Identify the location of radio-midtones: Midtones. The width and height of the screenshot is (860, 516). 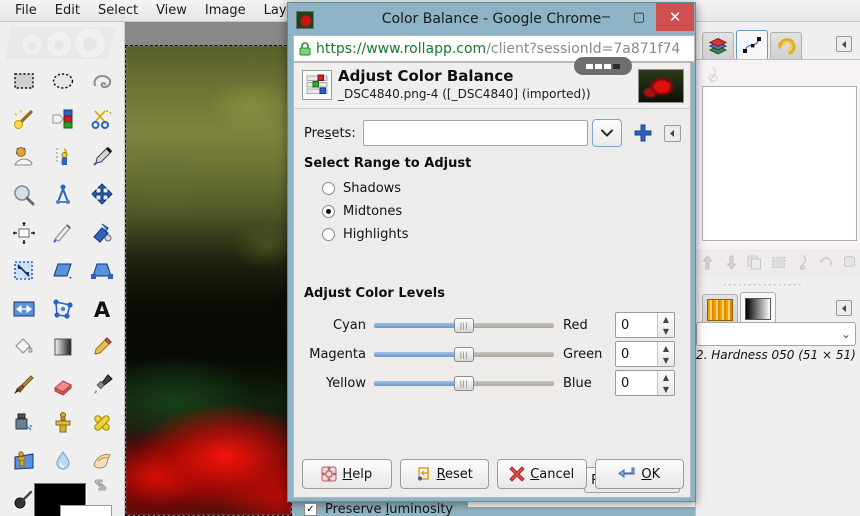
(362, 211).